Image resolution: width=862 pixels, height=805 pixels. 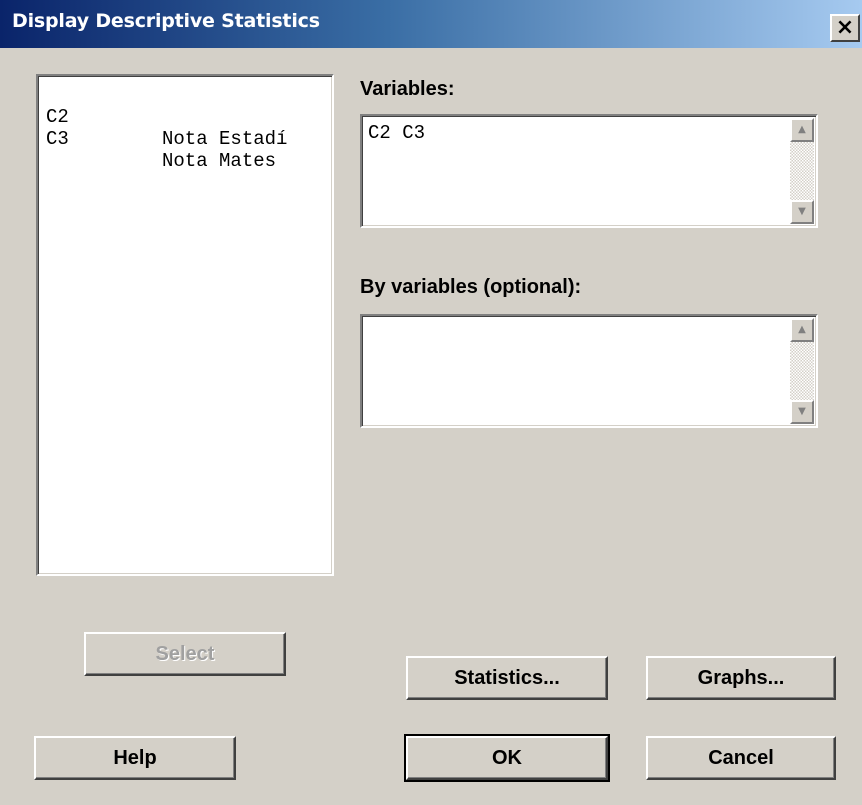 I want to click on variables-input: C2 C3 ▲ ▼, so click(x=589, y=171).